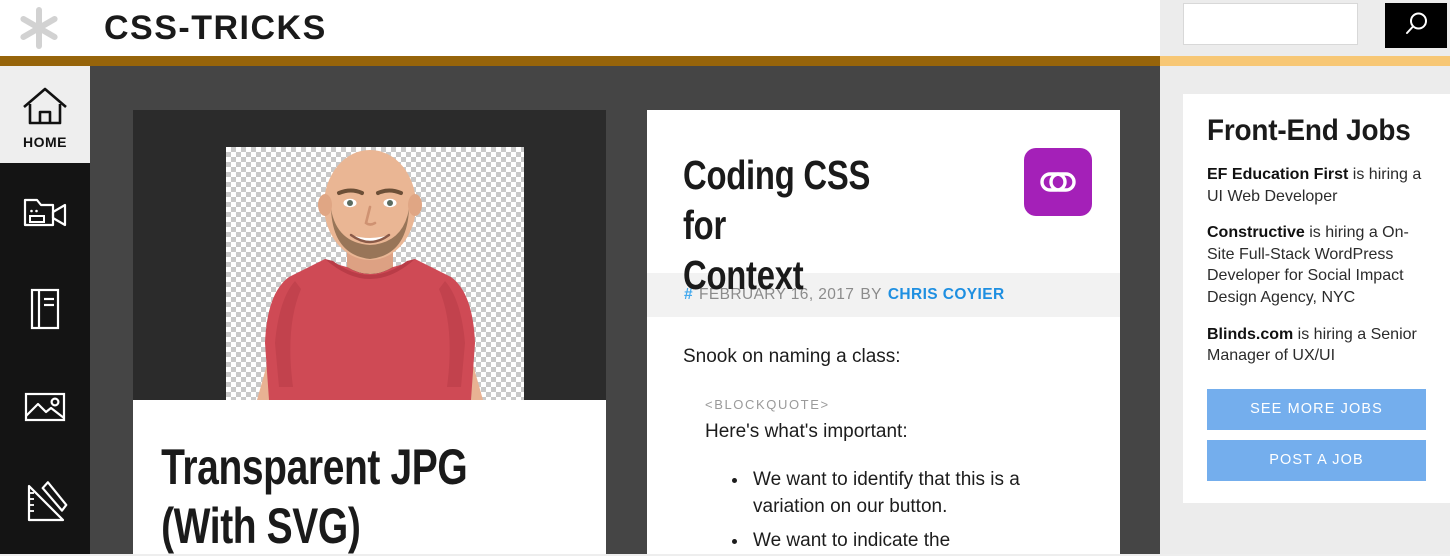 This screenshot has width=1450, height=556. I want to click on search-input, so click(1270, 24).